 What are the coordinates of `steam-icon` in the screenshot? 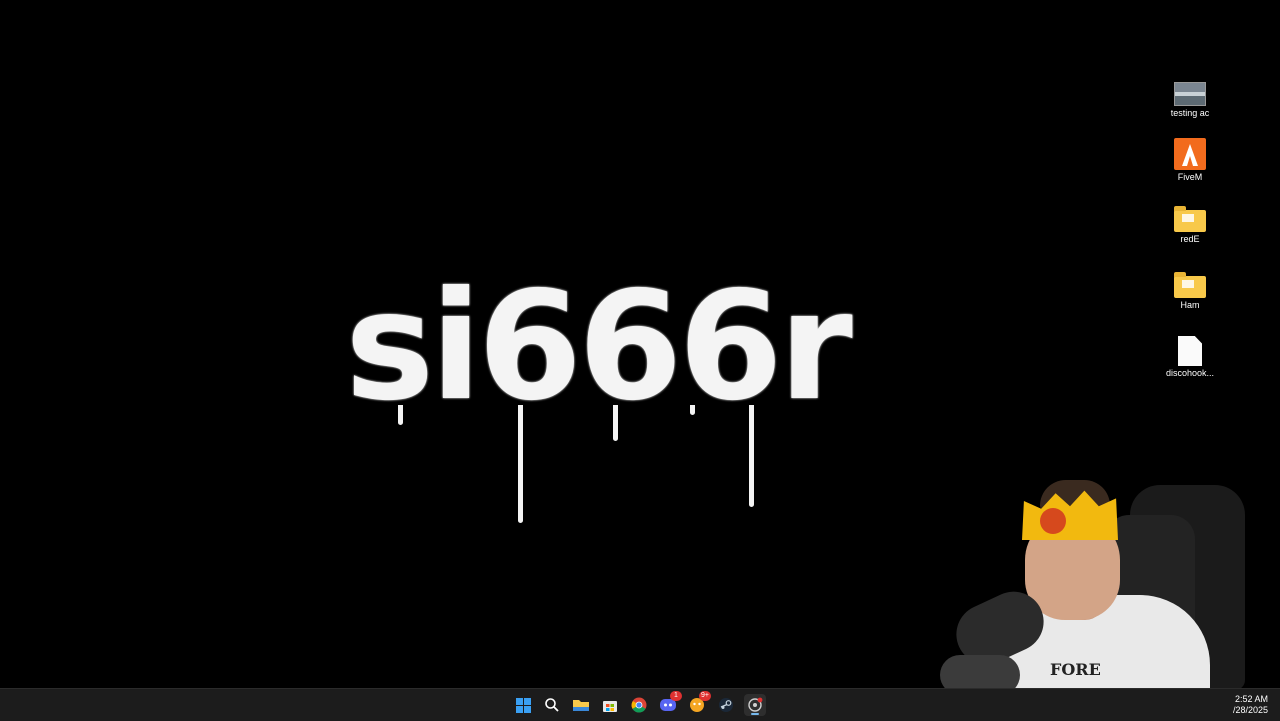 It's located at (726, 705).